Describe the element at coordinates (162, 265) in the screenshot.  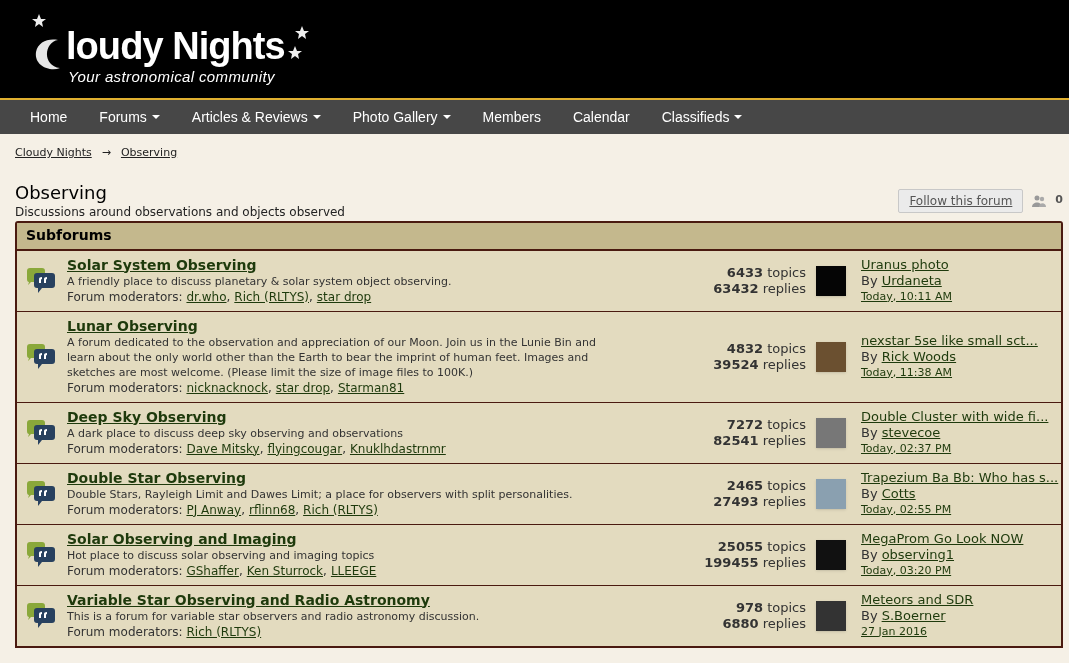
I see `subforum-title-link: Solar System Observing` at that location.